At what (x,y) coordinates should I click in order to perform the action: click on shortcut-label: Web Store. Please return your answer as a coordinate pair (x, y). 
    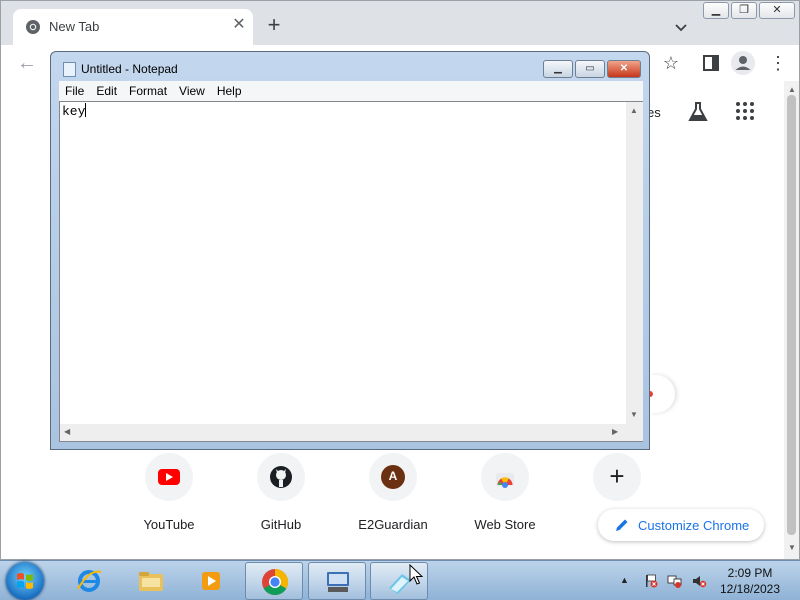
    Looking at the image, I should click on (505, 524).